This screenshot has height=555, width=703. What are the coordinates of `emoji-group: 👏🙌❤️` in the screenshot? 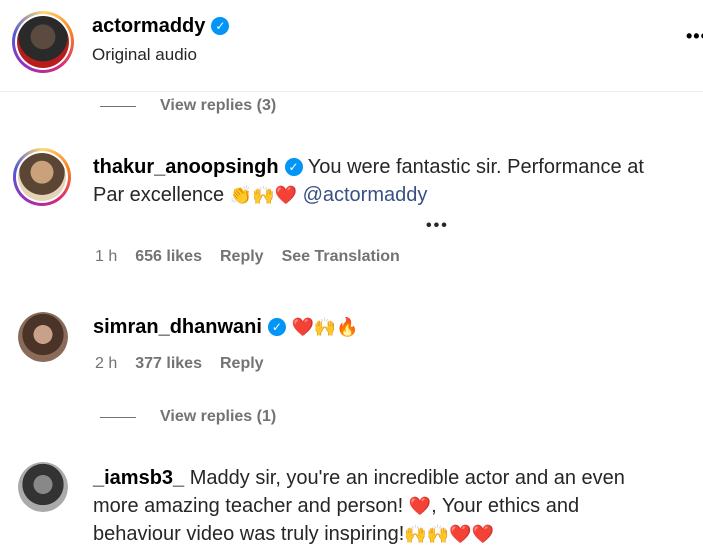 It's located at (263, 195).